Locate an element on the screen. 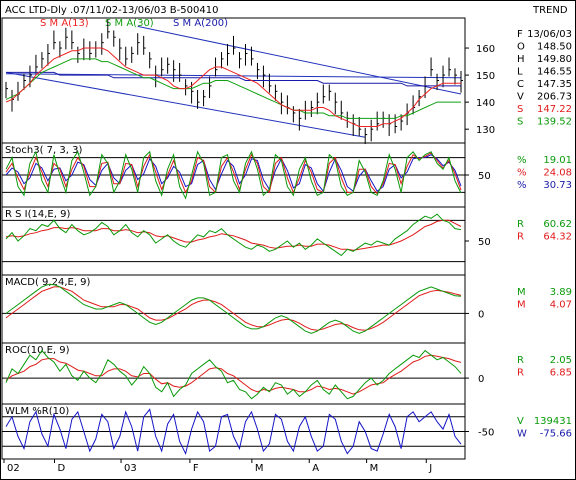 Image resolution: width=576 pixels, height=480 pixels. trend-label: TREND is located at coordinates (550, 10).